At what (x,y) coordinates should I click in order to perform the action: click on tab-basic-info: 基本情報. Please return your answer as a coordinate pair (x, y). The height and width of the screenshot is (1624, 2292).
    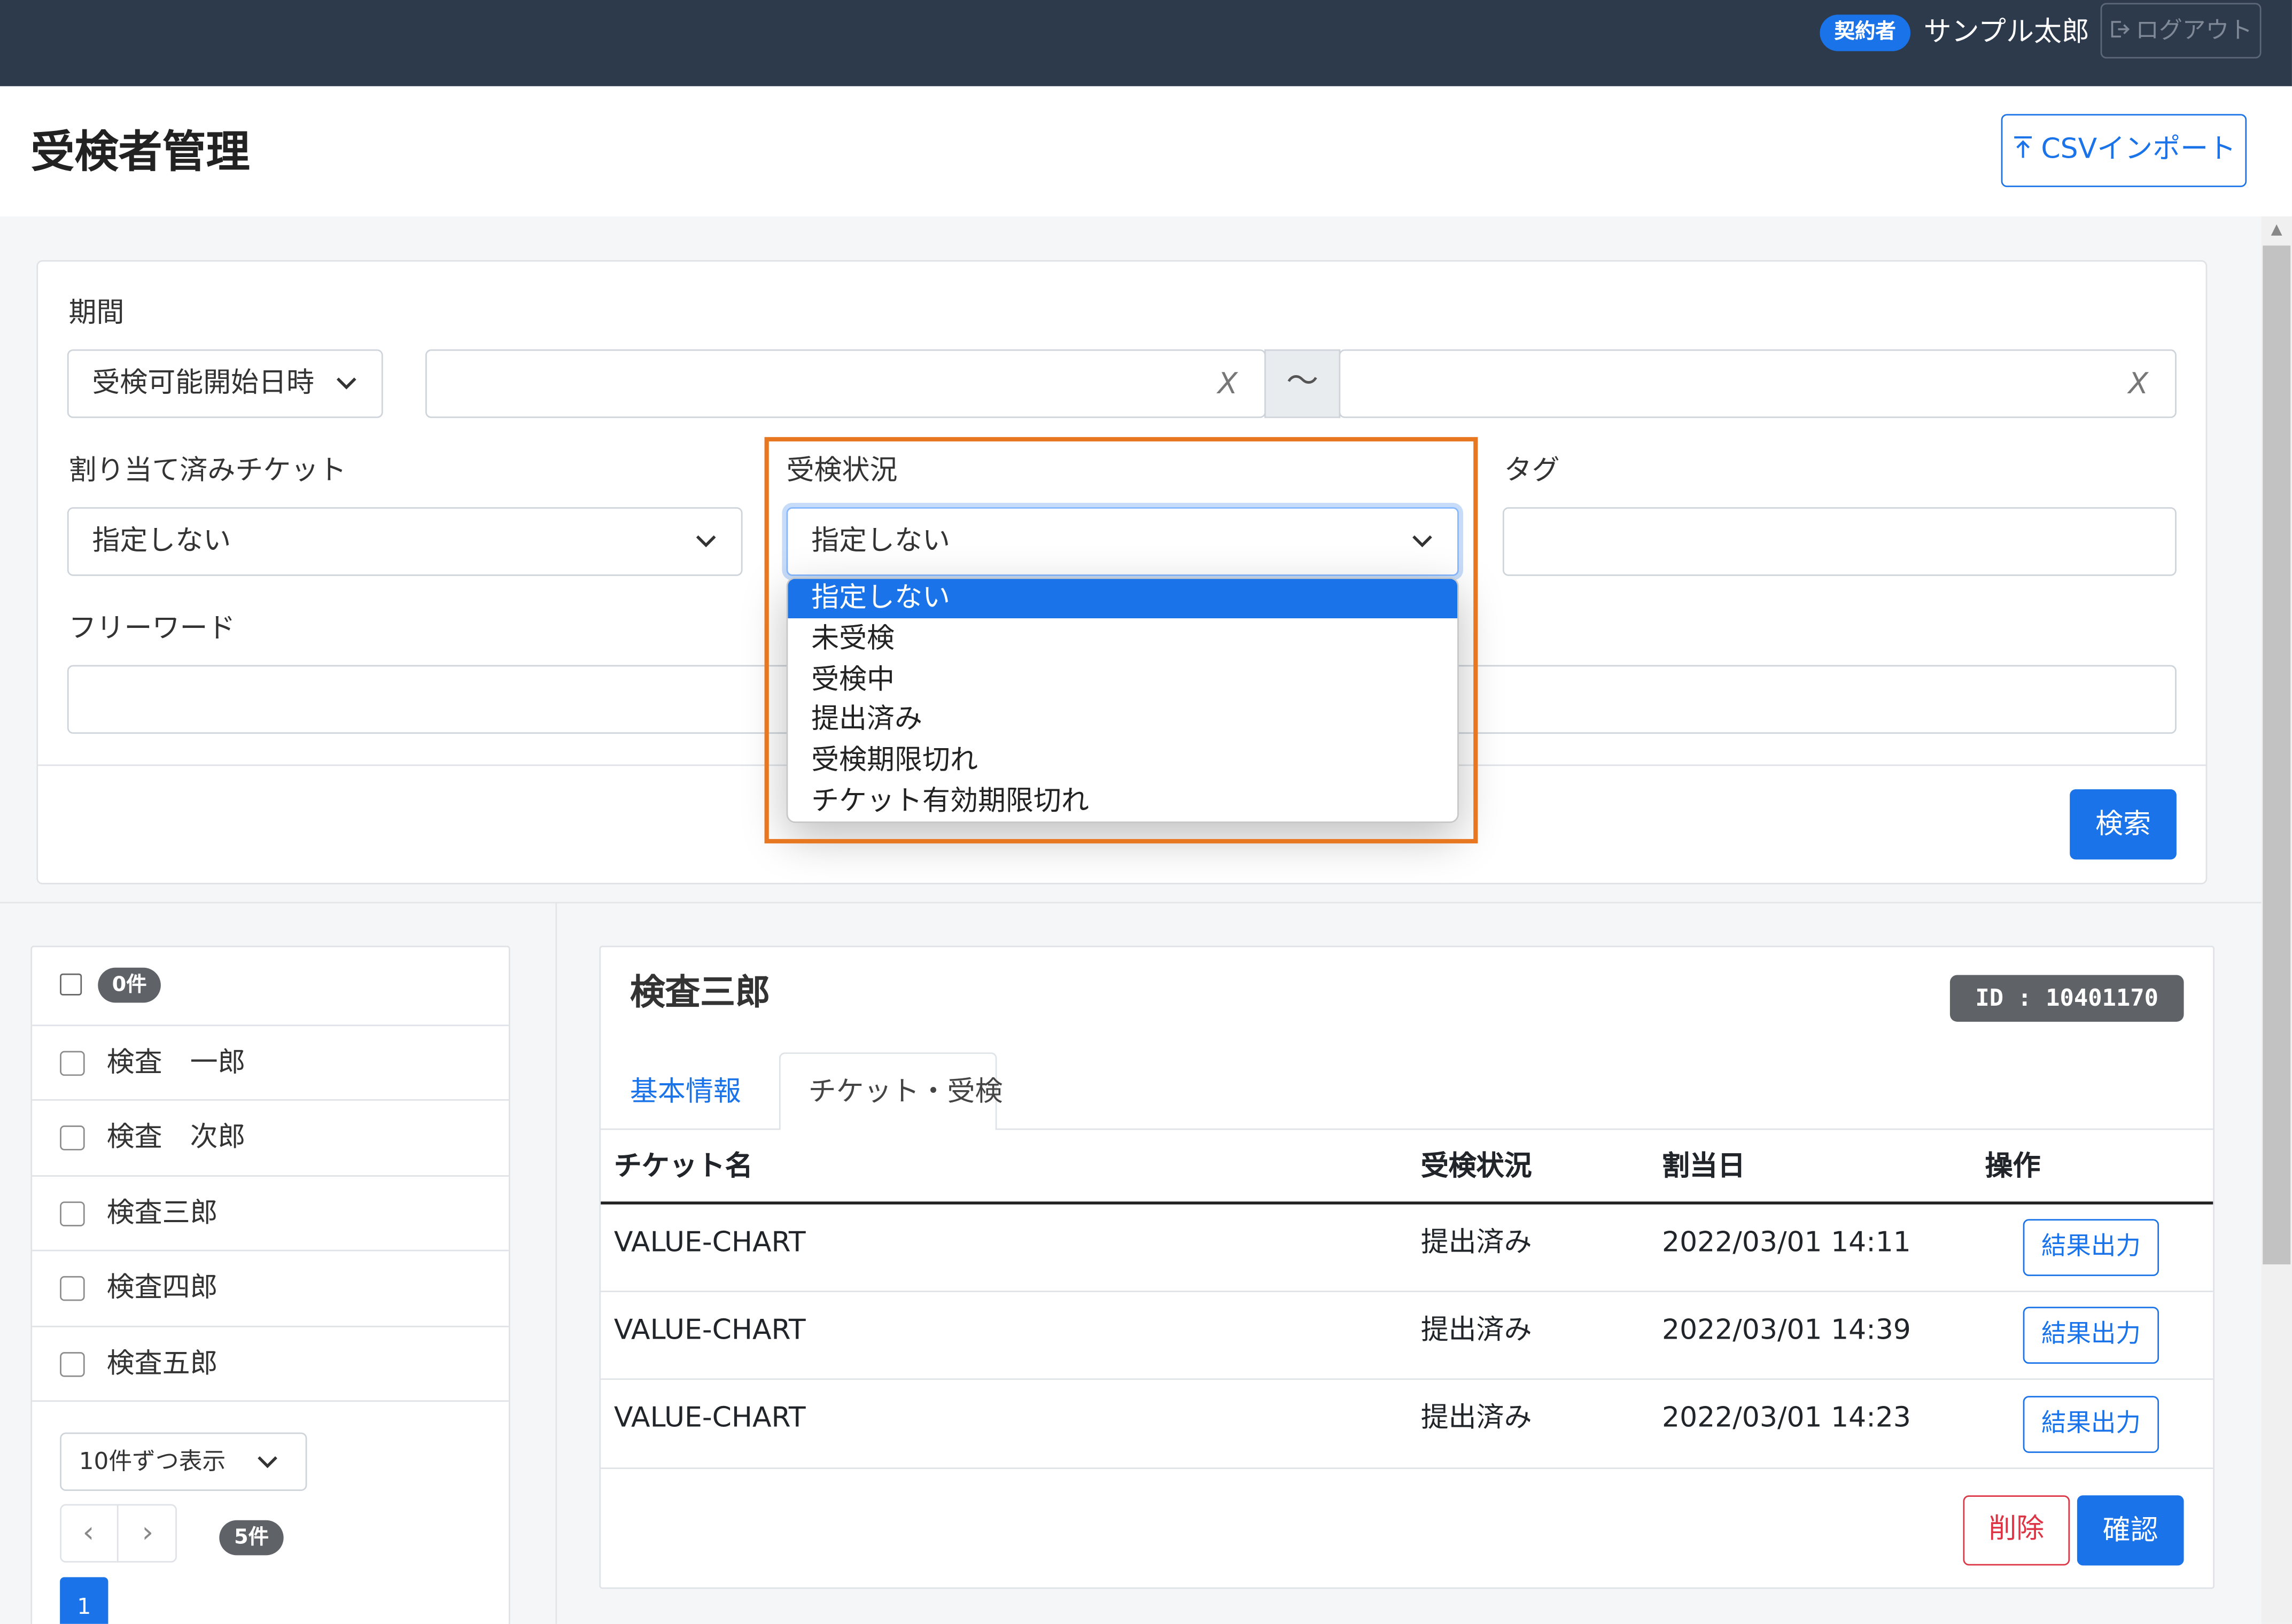
    Looking at the image, I should click on (685, 1092).